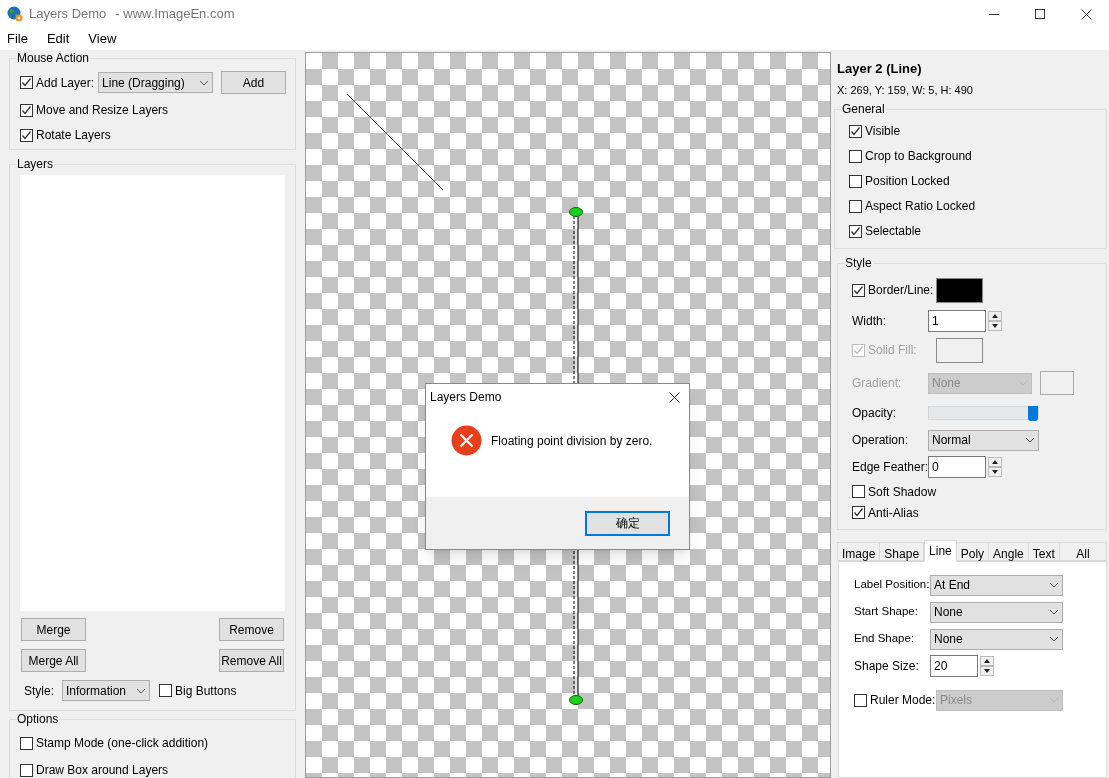 This screenshot has width=1109, height=778. I want to click on menu-item: Edit, so click(58, 39).